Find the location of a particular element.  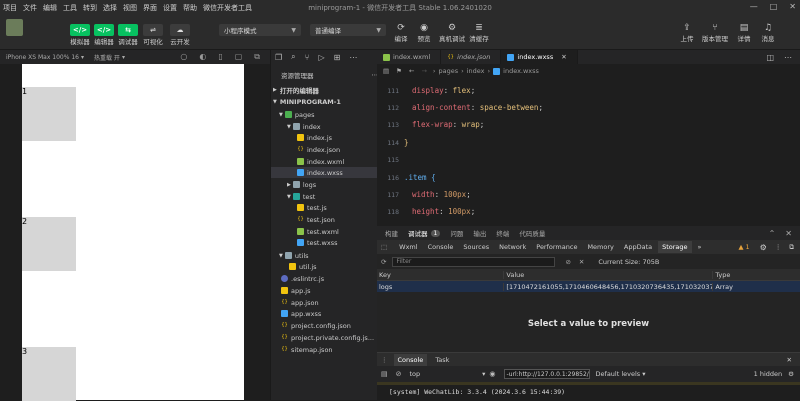

menu-item-settings: 设置 is located at coordinates (170, 8).